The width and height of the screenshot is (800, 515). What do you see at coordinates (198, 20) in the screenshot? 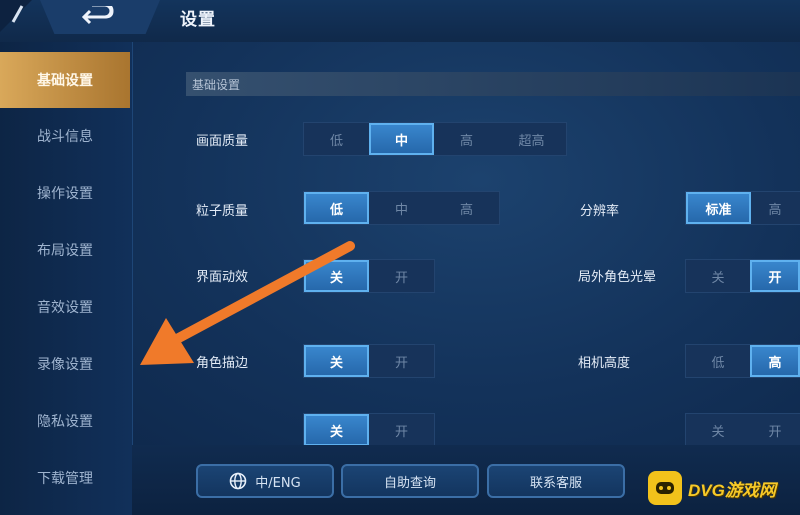
I see `page-title: 设置` at bounding box center [198, 20].